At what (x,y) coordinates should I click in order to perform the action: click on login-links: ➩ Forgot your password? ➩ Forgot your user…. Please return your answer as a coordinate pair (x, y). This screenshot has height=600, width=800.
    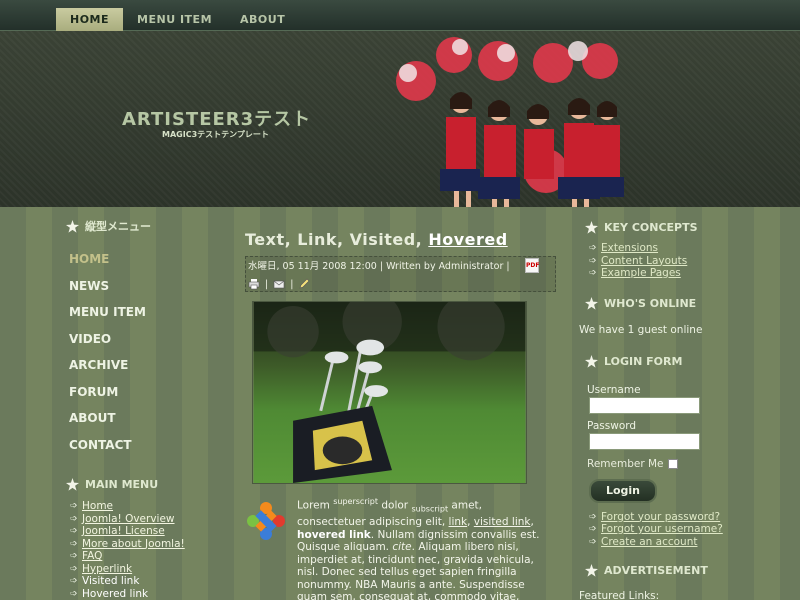
    Looking at the image, I should click on (654, 530).